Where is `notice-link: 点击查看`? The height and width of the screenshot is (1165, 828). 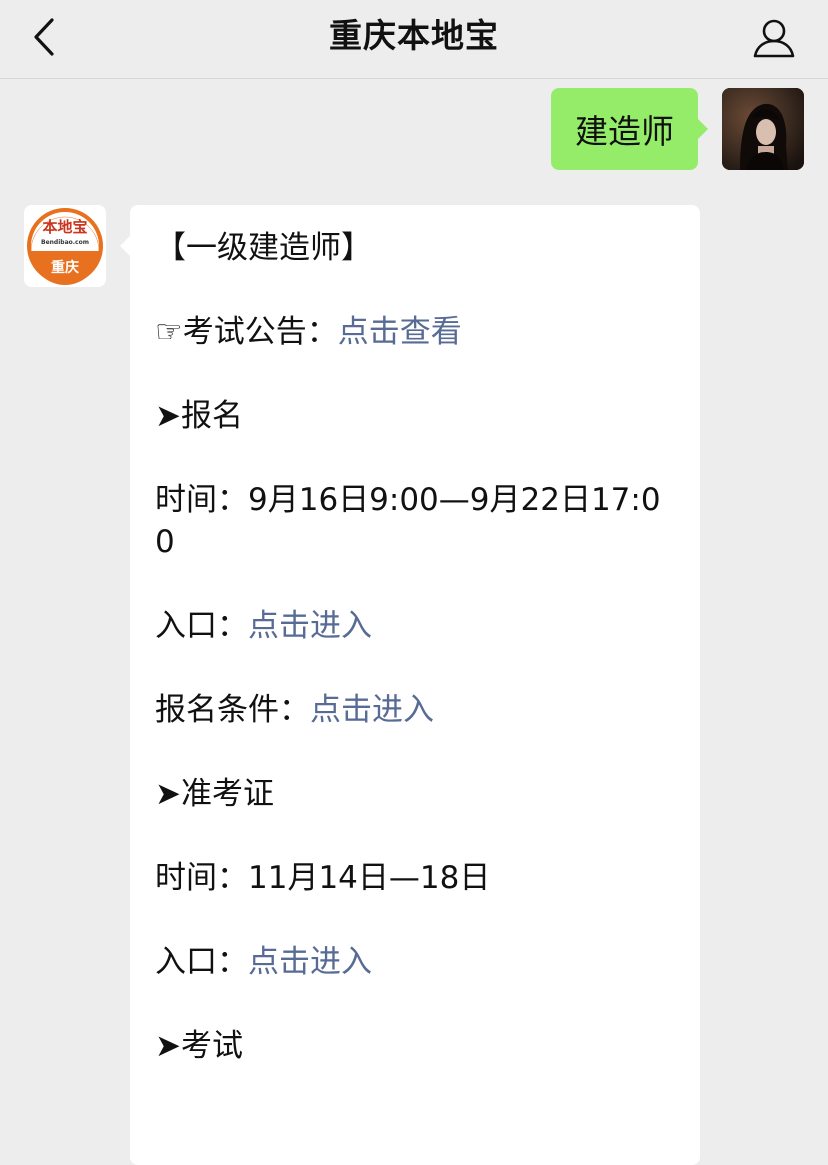 notice-link: 点击查看 is located at coordinates (400, 332).